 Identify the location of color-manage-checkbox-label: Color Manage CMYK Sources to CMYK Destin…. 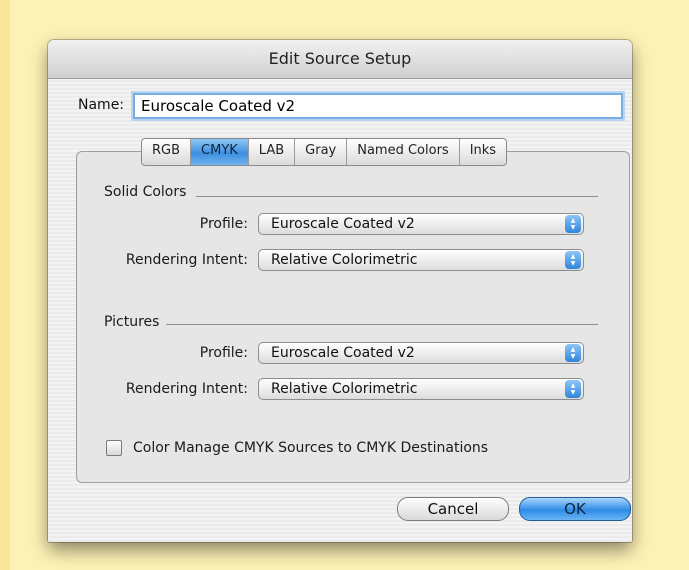
(311, 448).